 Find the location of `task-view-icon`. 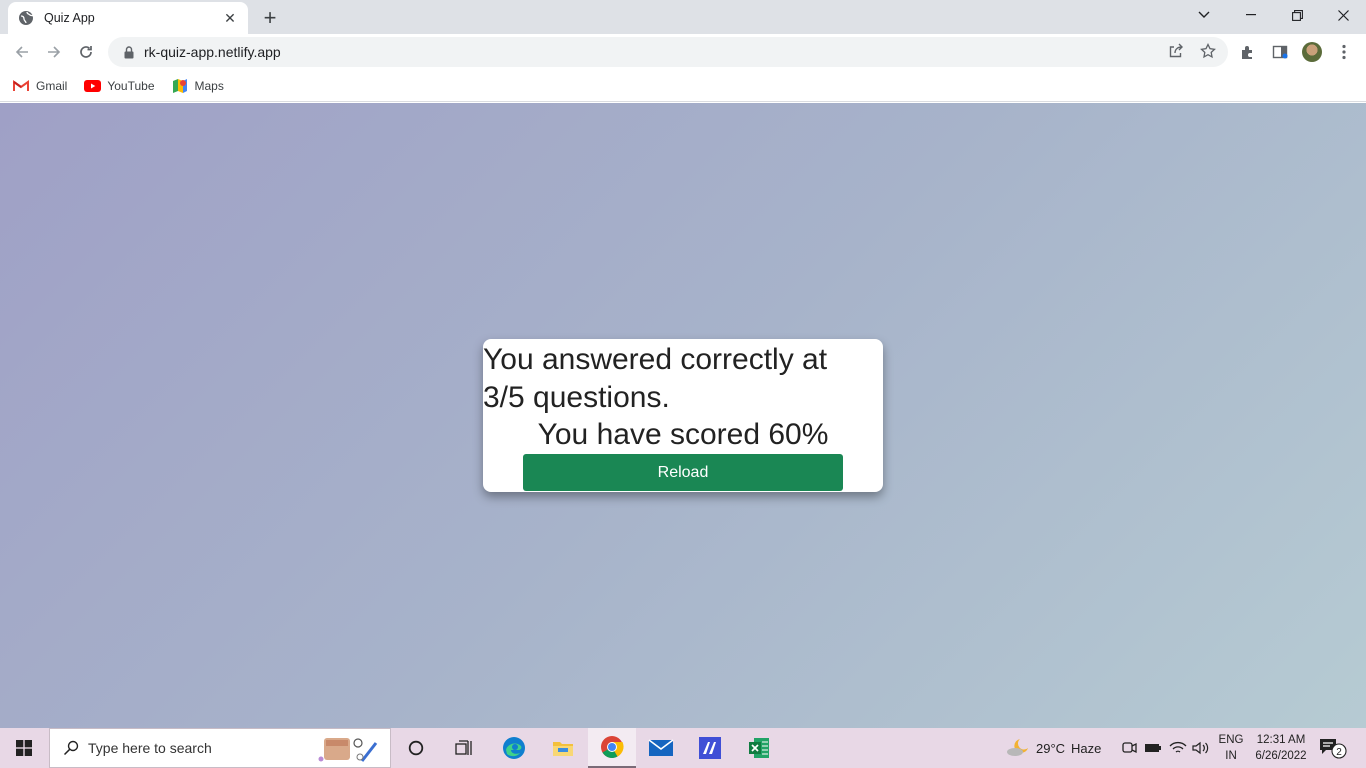

task-view-icon is located at coordinates (464, 748).